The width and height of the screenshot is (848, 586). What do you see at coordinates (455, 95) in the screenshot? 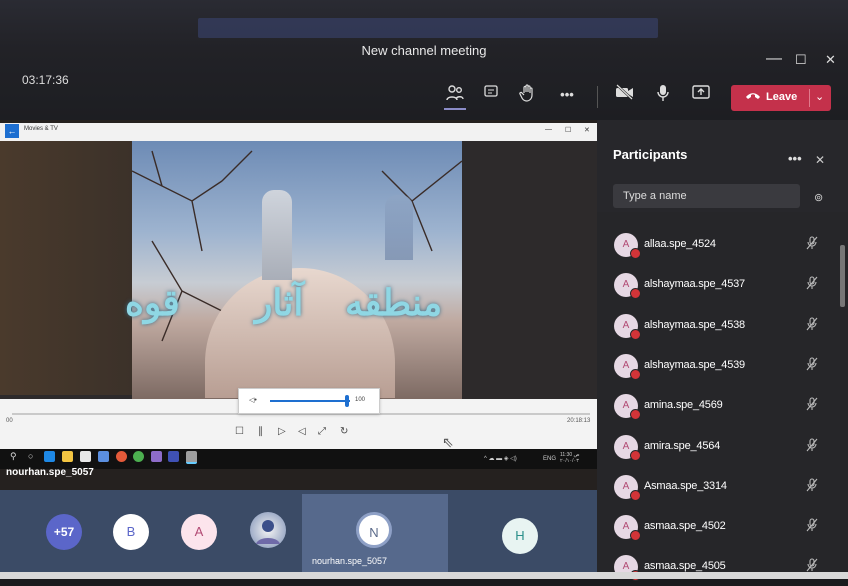
I see `people-icon` at bounding box center [455, 95].